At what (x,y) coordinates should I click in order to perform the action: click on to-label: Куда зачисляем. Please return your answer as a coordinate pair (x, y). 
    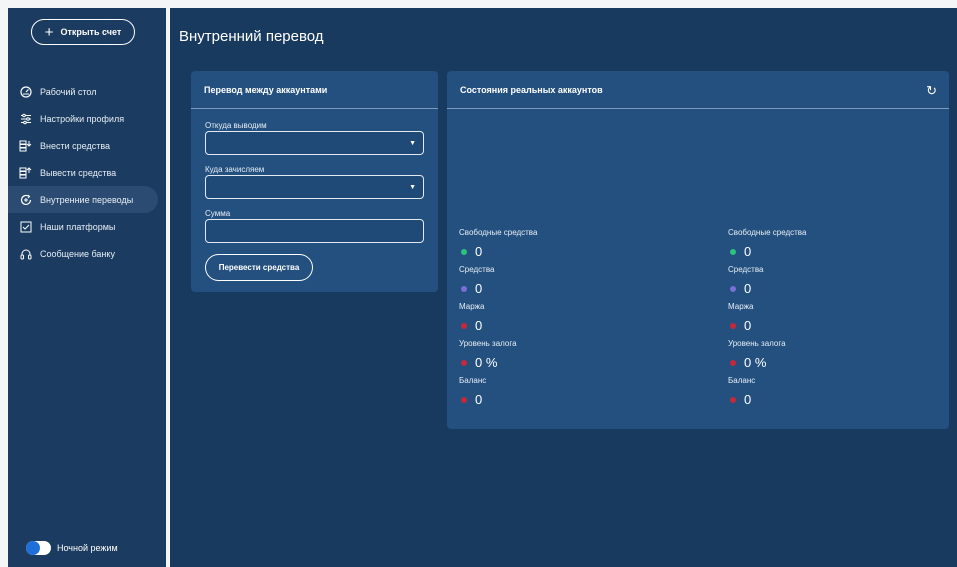
    Looking at the image, I should click on (235, 169).